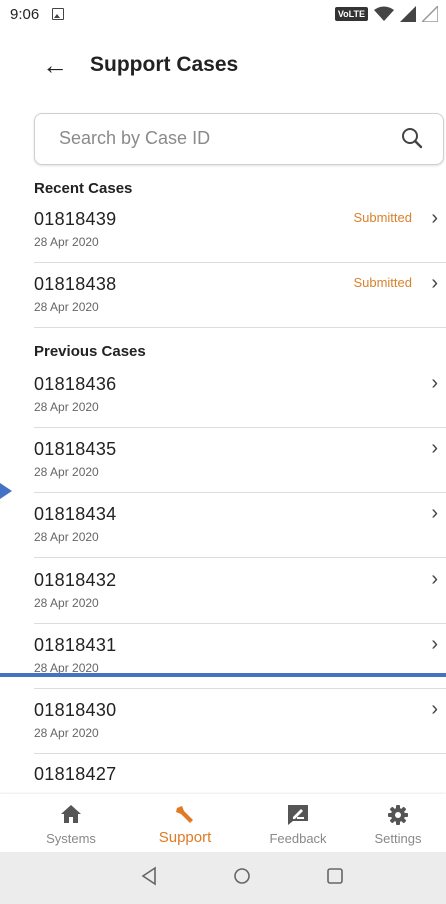 The width and height of the screenshot is (446, 904). I want to click on search-icon, so click(412, 138).